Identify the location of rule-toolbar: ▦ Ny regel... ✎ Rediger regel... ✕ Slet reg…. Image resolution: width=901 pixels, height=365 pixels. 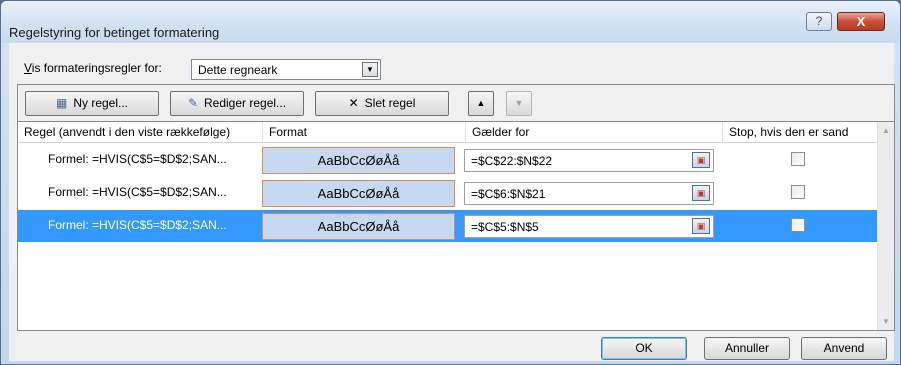
(456, 102).